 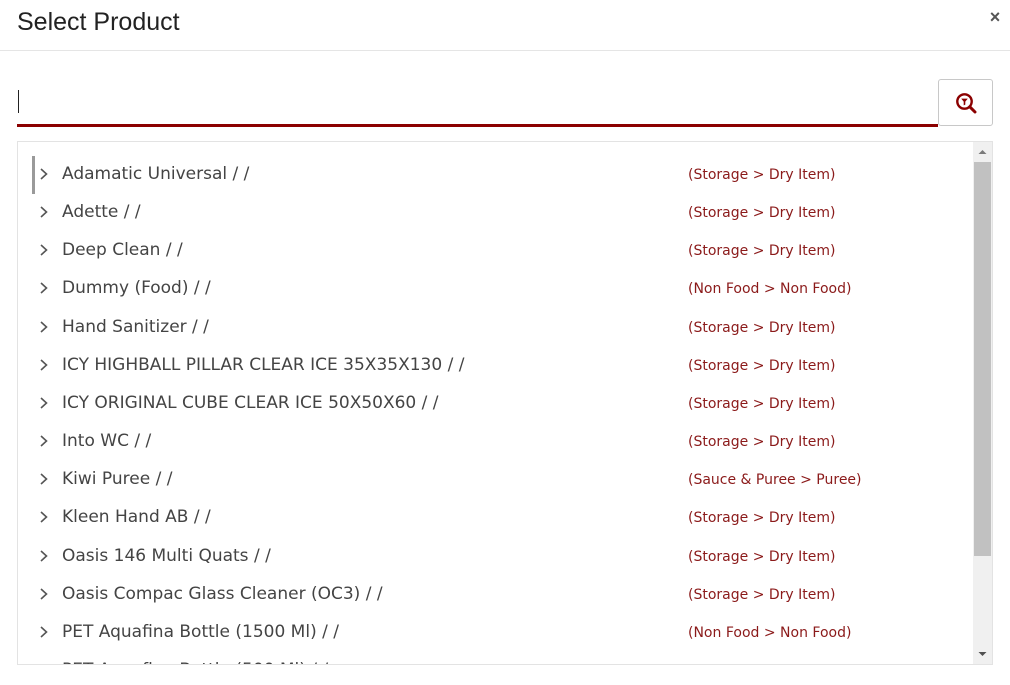 I want to click on product-list-item: Kiwi Puree / / (Sauce & Puree > Puree), so click(x=495, y=468).